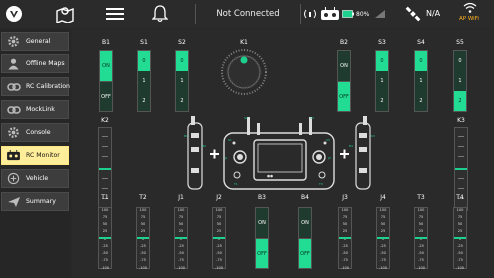 The image size is (494, 278). Describe the element at coordinates (35, 201) in the screenshot. I see `sidebar-item-summary: Summary` at that location.